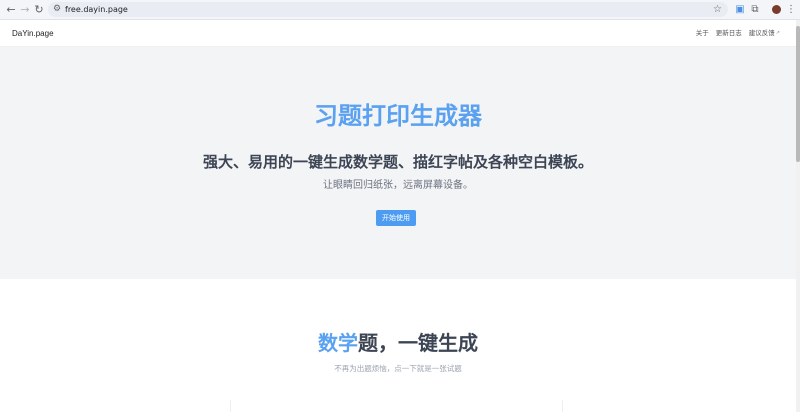  I want to click on page-scrollbar, so click(798, 216).